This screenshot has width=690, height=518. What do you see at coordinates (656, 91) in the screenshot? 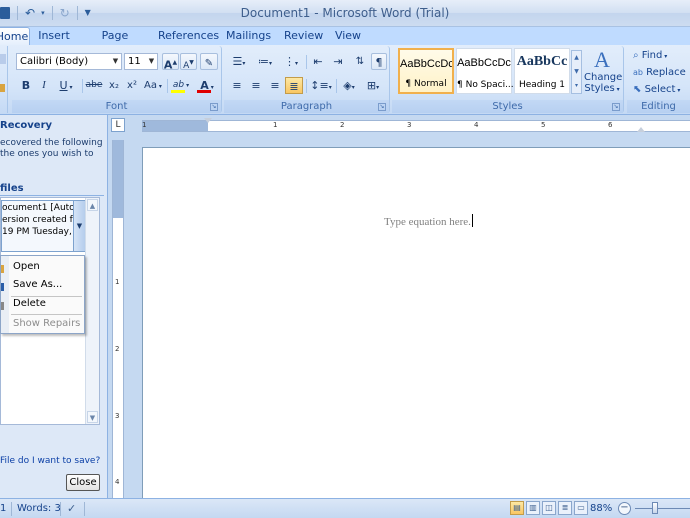
I see `select-button: ⬉ Select ▾` at bounding box center [656, 91].